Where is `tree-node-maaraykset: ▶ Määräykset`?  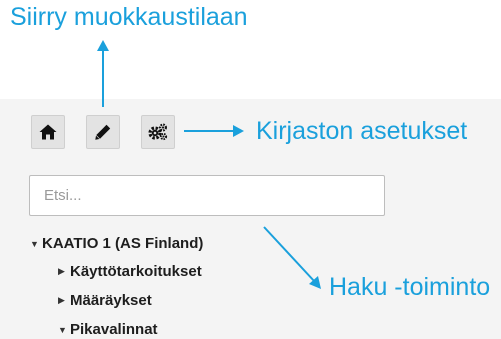
tree-node-maaraykset: ▶ Määräykset is located at coordinates (105, 300).